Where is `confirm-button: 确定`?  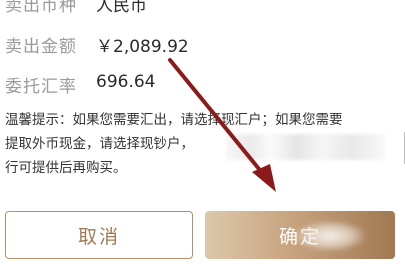
confirm-button: 确定 is located at coordinates (300, 235).